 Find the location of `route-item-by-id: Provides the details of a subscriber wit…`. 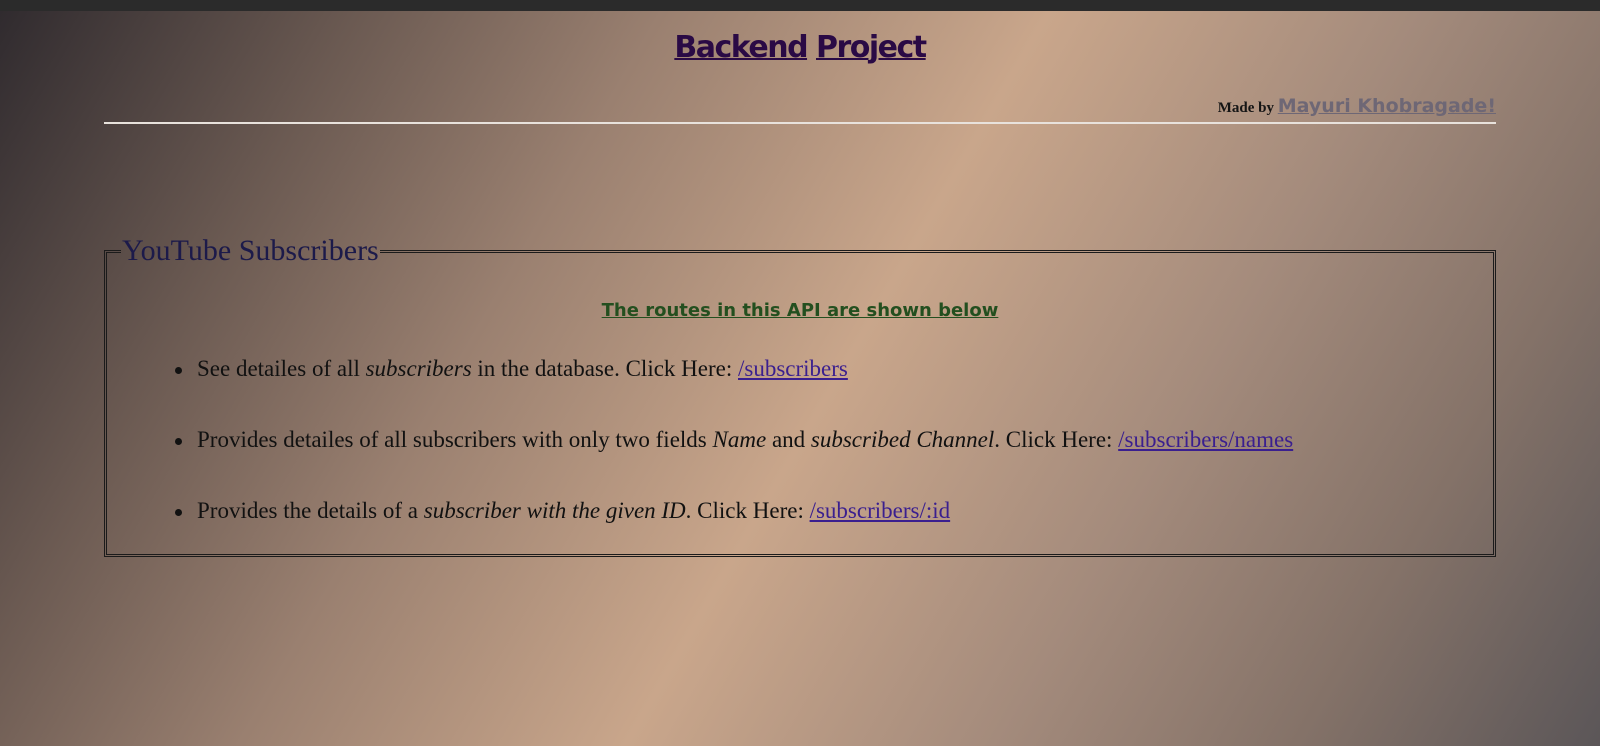

route-item-by-id: Provides the details of a subscriber wit… is located at coordinates (733, 533).